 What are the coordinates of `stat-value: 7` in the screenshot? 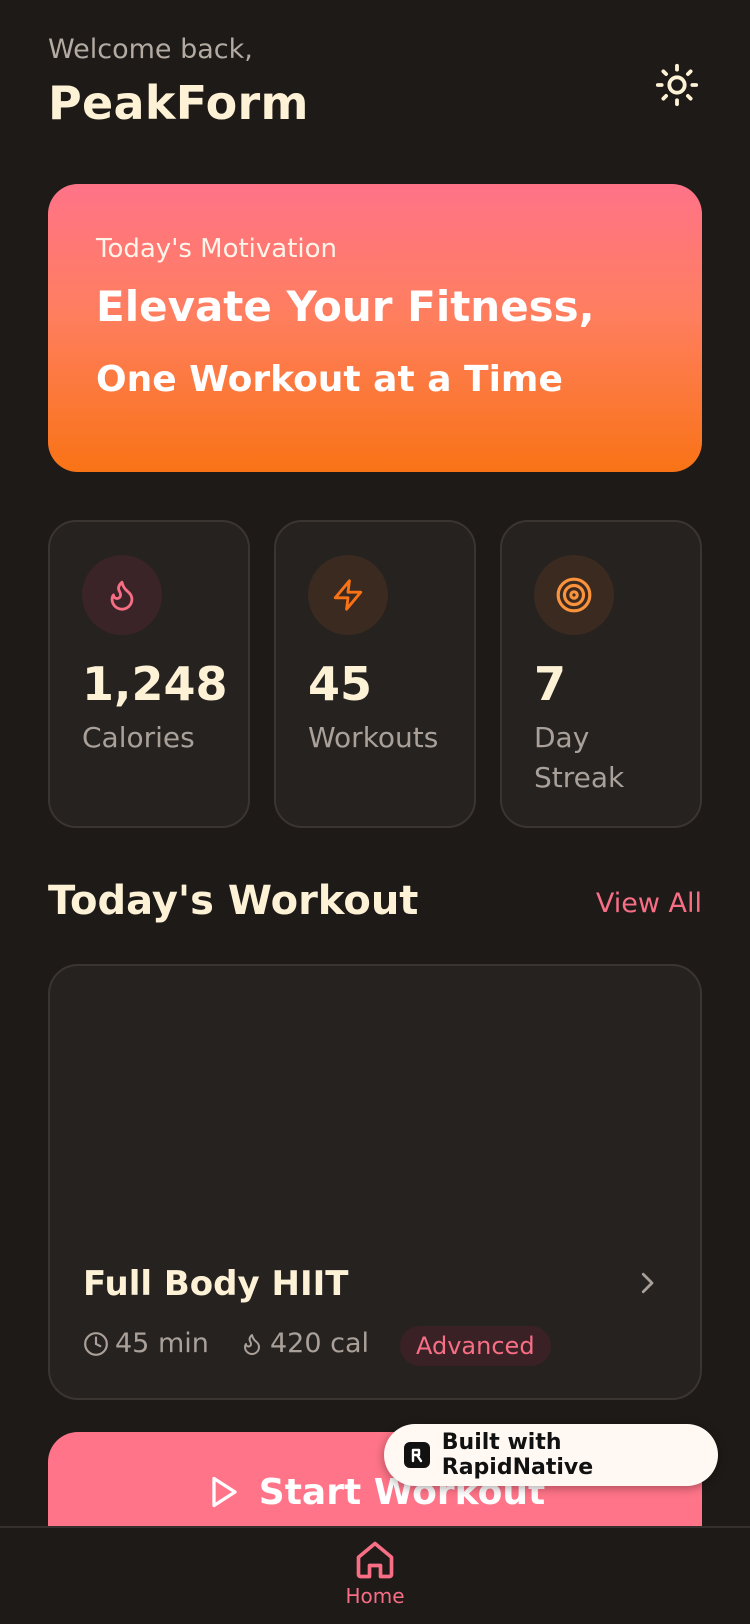 It's located at (550, 684).